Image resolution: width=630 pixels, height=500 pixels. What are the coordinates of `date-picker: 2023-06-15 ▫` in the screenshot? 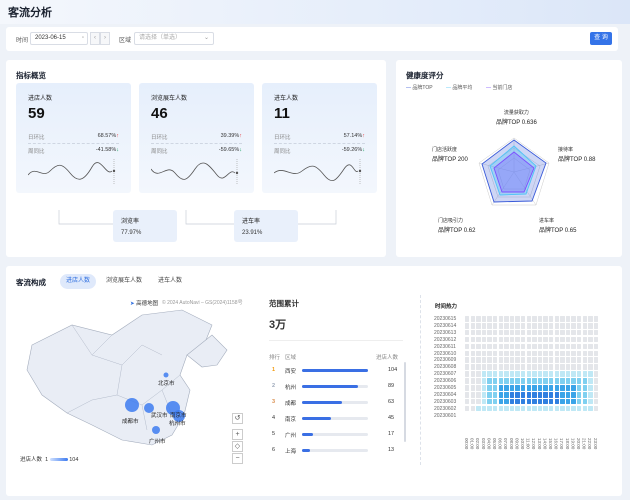 It's located at (59, 38).